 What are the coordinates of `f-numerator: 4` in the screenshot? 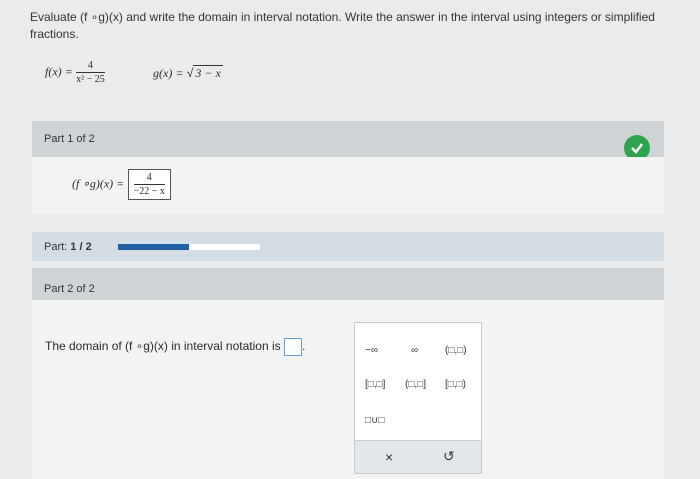 It's located at (90, 66).